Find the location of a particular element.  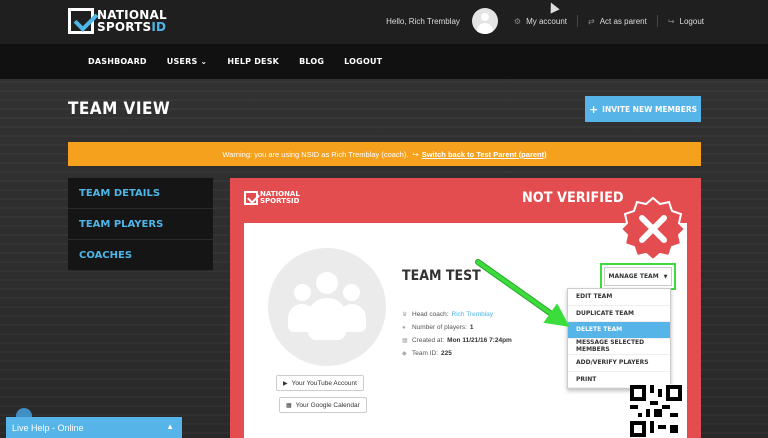

team-id-row: ◆ Team ID: 225 is located at coordinates (427, 353).